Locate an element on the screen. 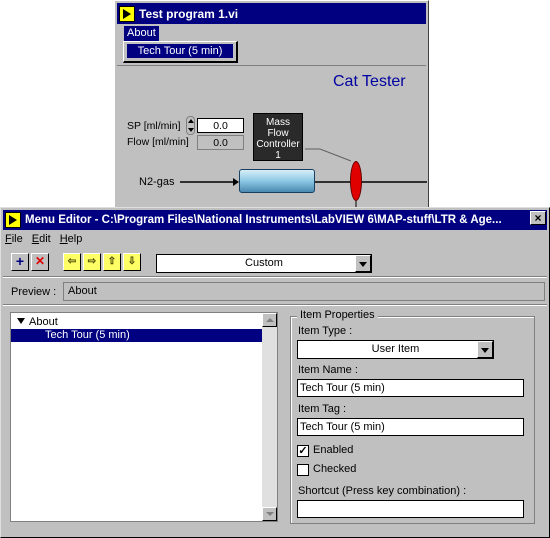  menu-edit-mnemonic: E is located at coordinates (35, 239).